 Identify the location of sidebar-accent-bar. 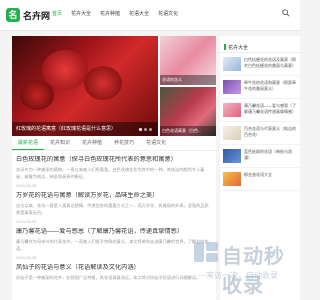
(225, 47).